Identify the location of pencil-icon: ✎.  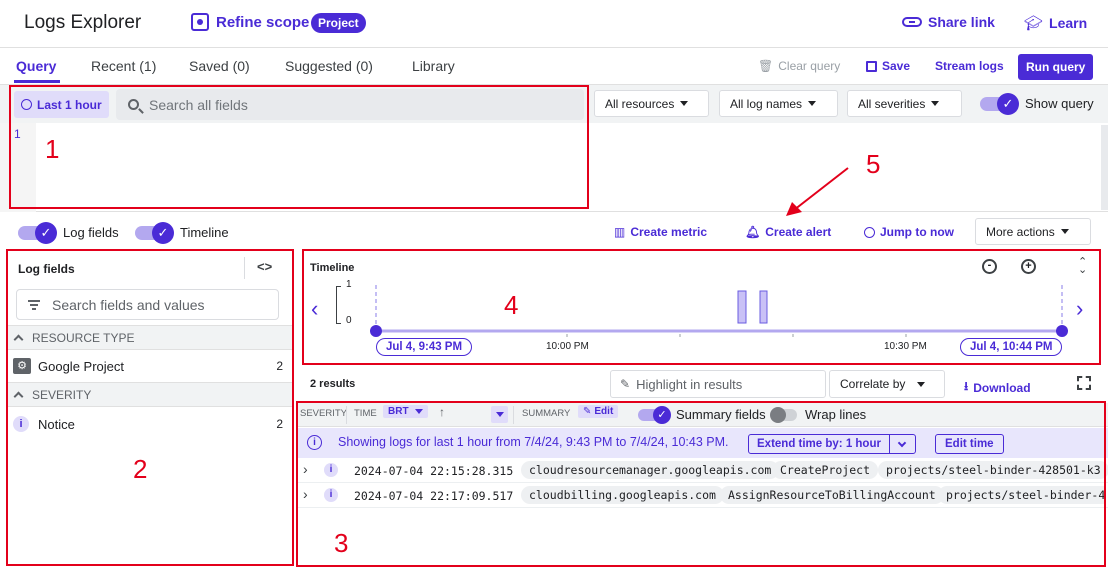
(625, 384).